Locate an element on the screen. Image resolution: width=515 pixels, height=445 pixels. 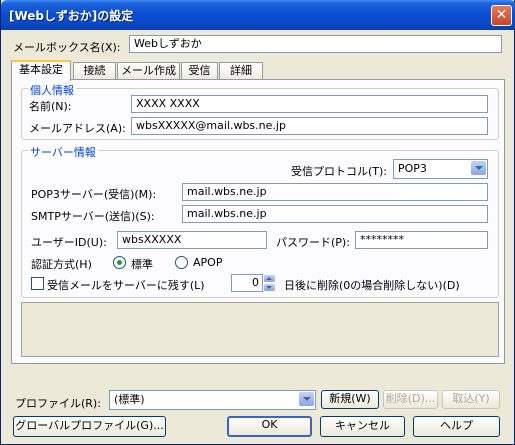
auth-method-label: 認証方式(H) is located at coordinates (61, 264).